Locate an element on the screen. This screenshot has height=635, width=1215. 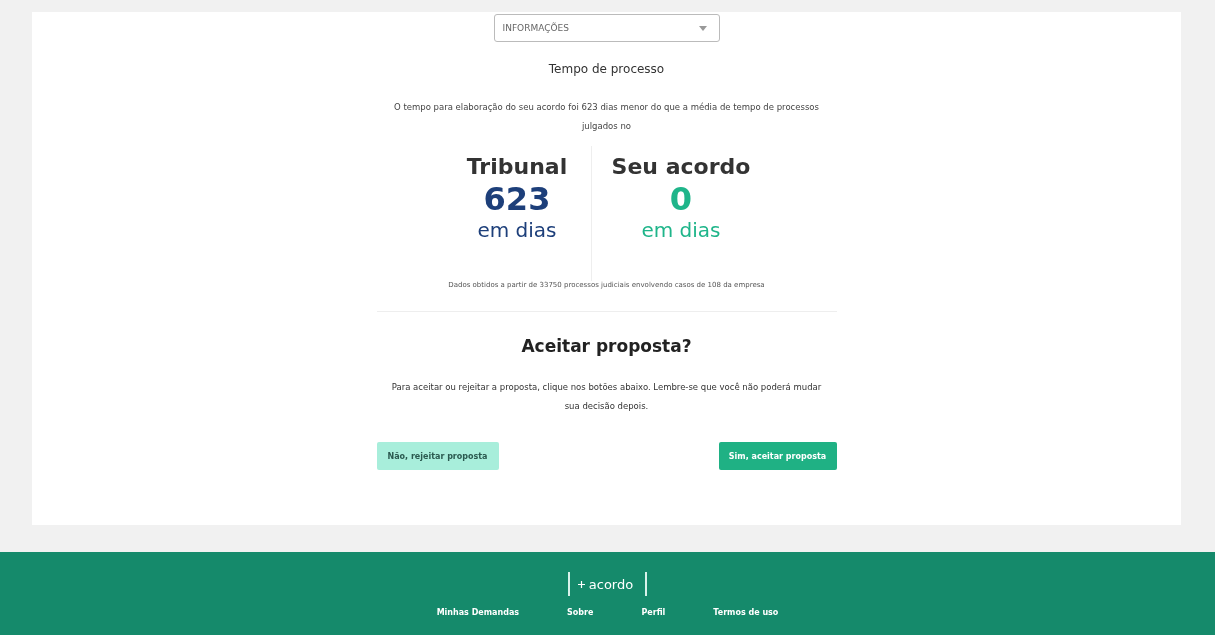
reject-button: Não, rejeitar proposta is located at coordinates (437, 456).